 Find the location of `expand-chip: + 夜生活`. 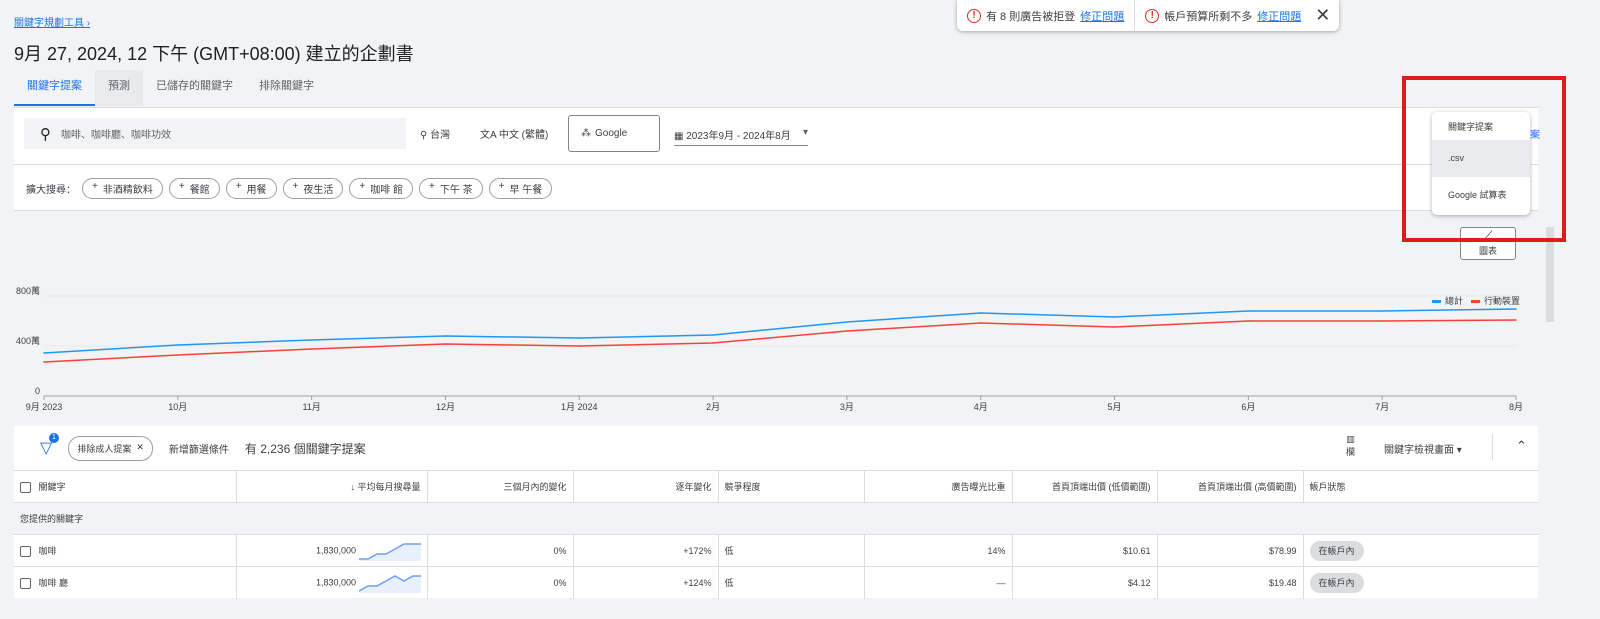

expand-chip: + 夜生活 is located at coordinates (313, 188).